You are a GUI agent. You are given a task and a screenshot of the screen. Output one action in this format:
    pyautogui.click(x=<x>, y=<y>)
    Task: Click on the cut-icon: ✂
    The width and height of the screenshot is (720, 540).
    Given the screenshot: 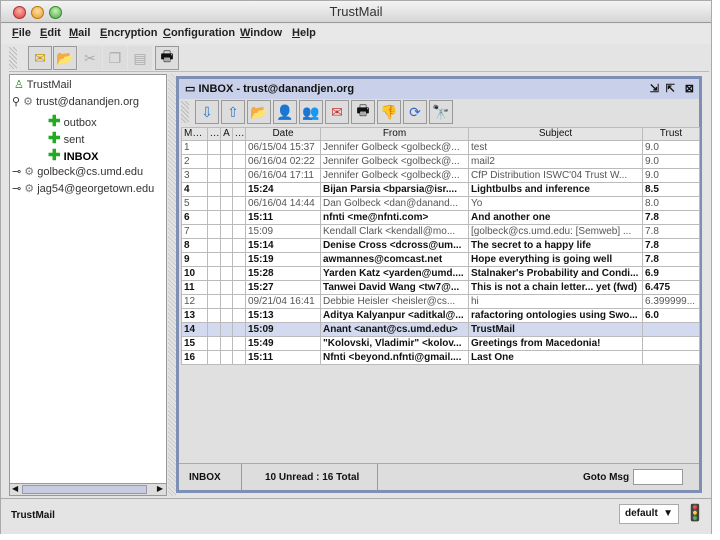 What is the action you would take?
    pyautogui.click(x=90, y=57)
    